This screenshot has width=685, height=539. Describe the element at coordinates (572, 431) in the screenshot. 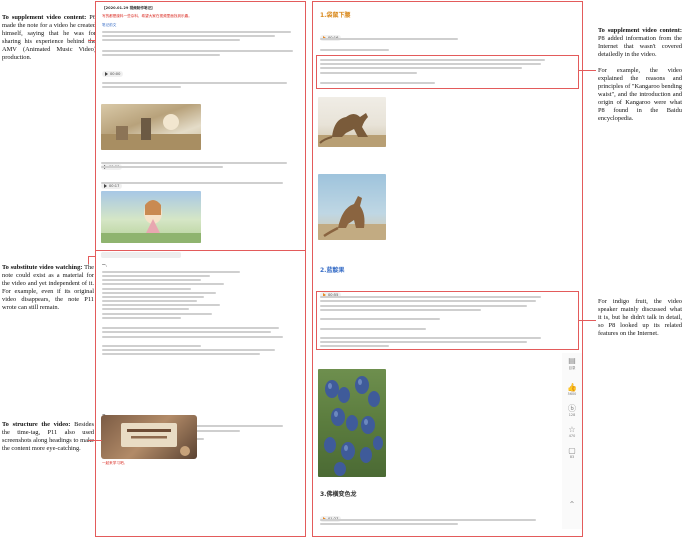

I see `star-icon: ☆ 470` at that location.